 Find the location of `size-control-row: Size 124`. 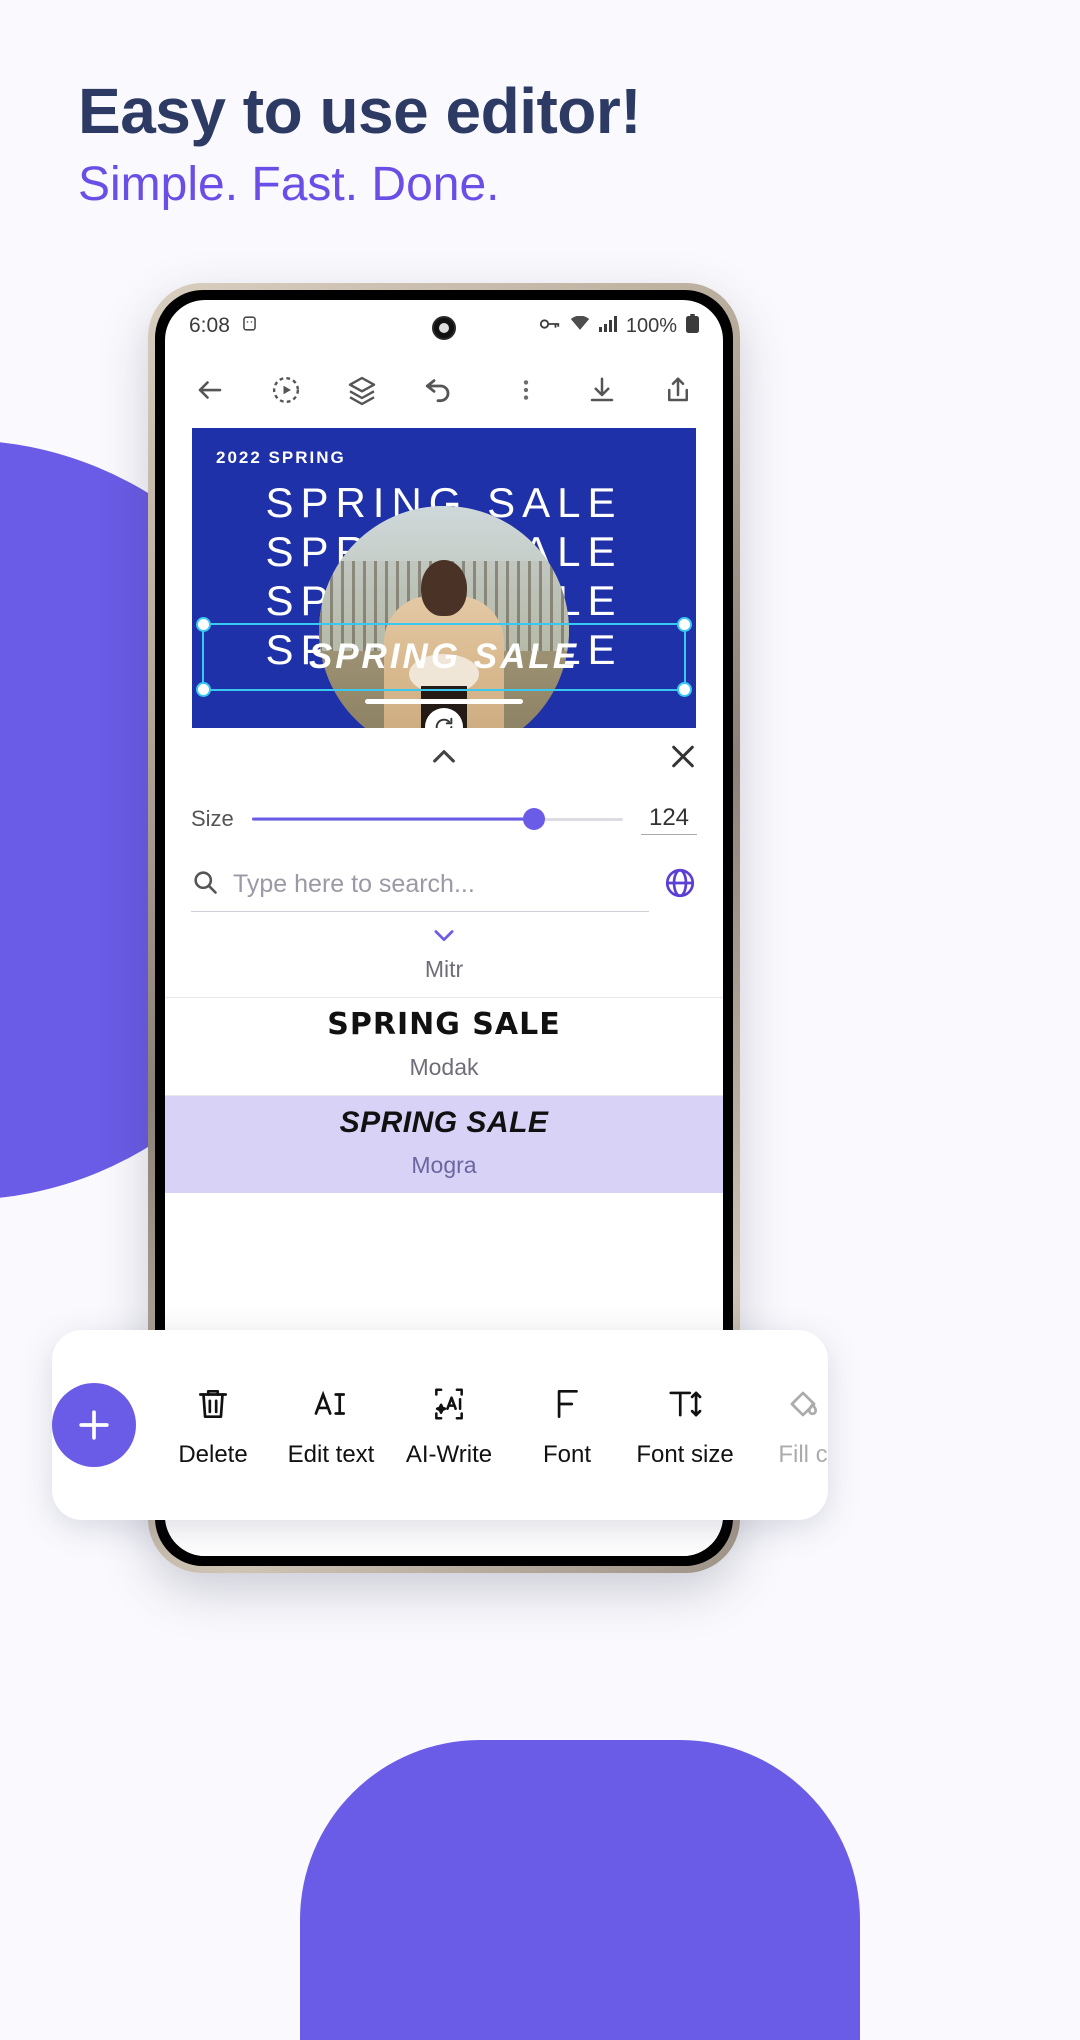

size-control-row: Size 124 is located at coordinates (444, 819).